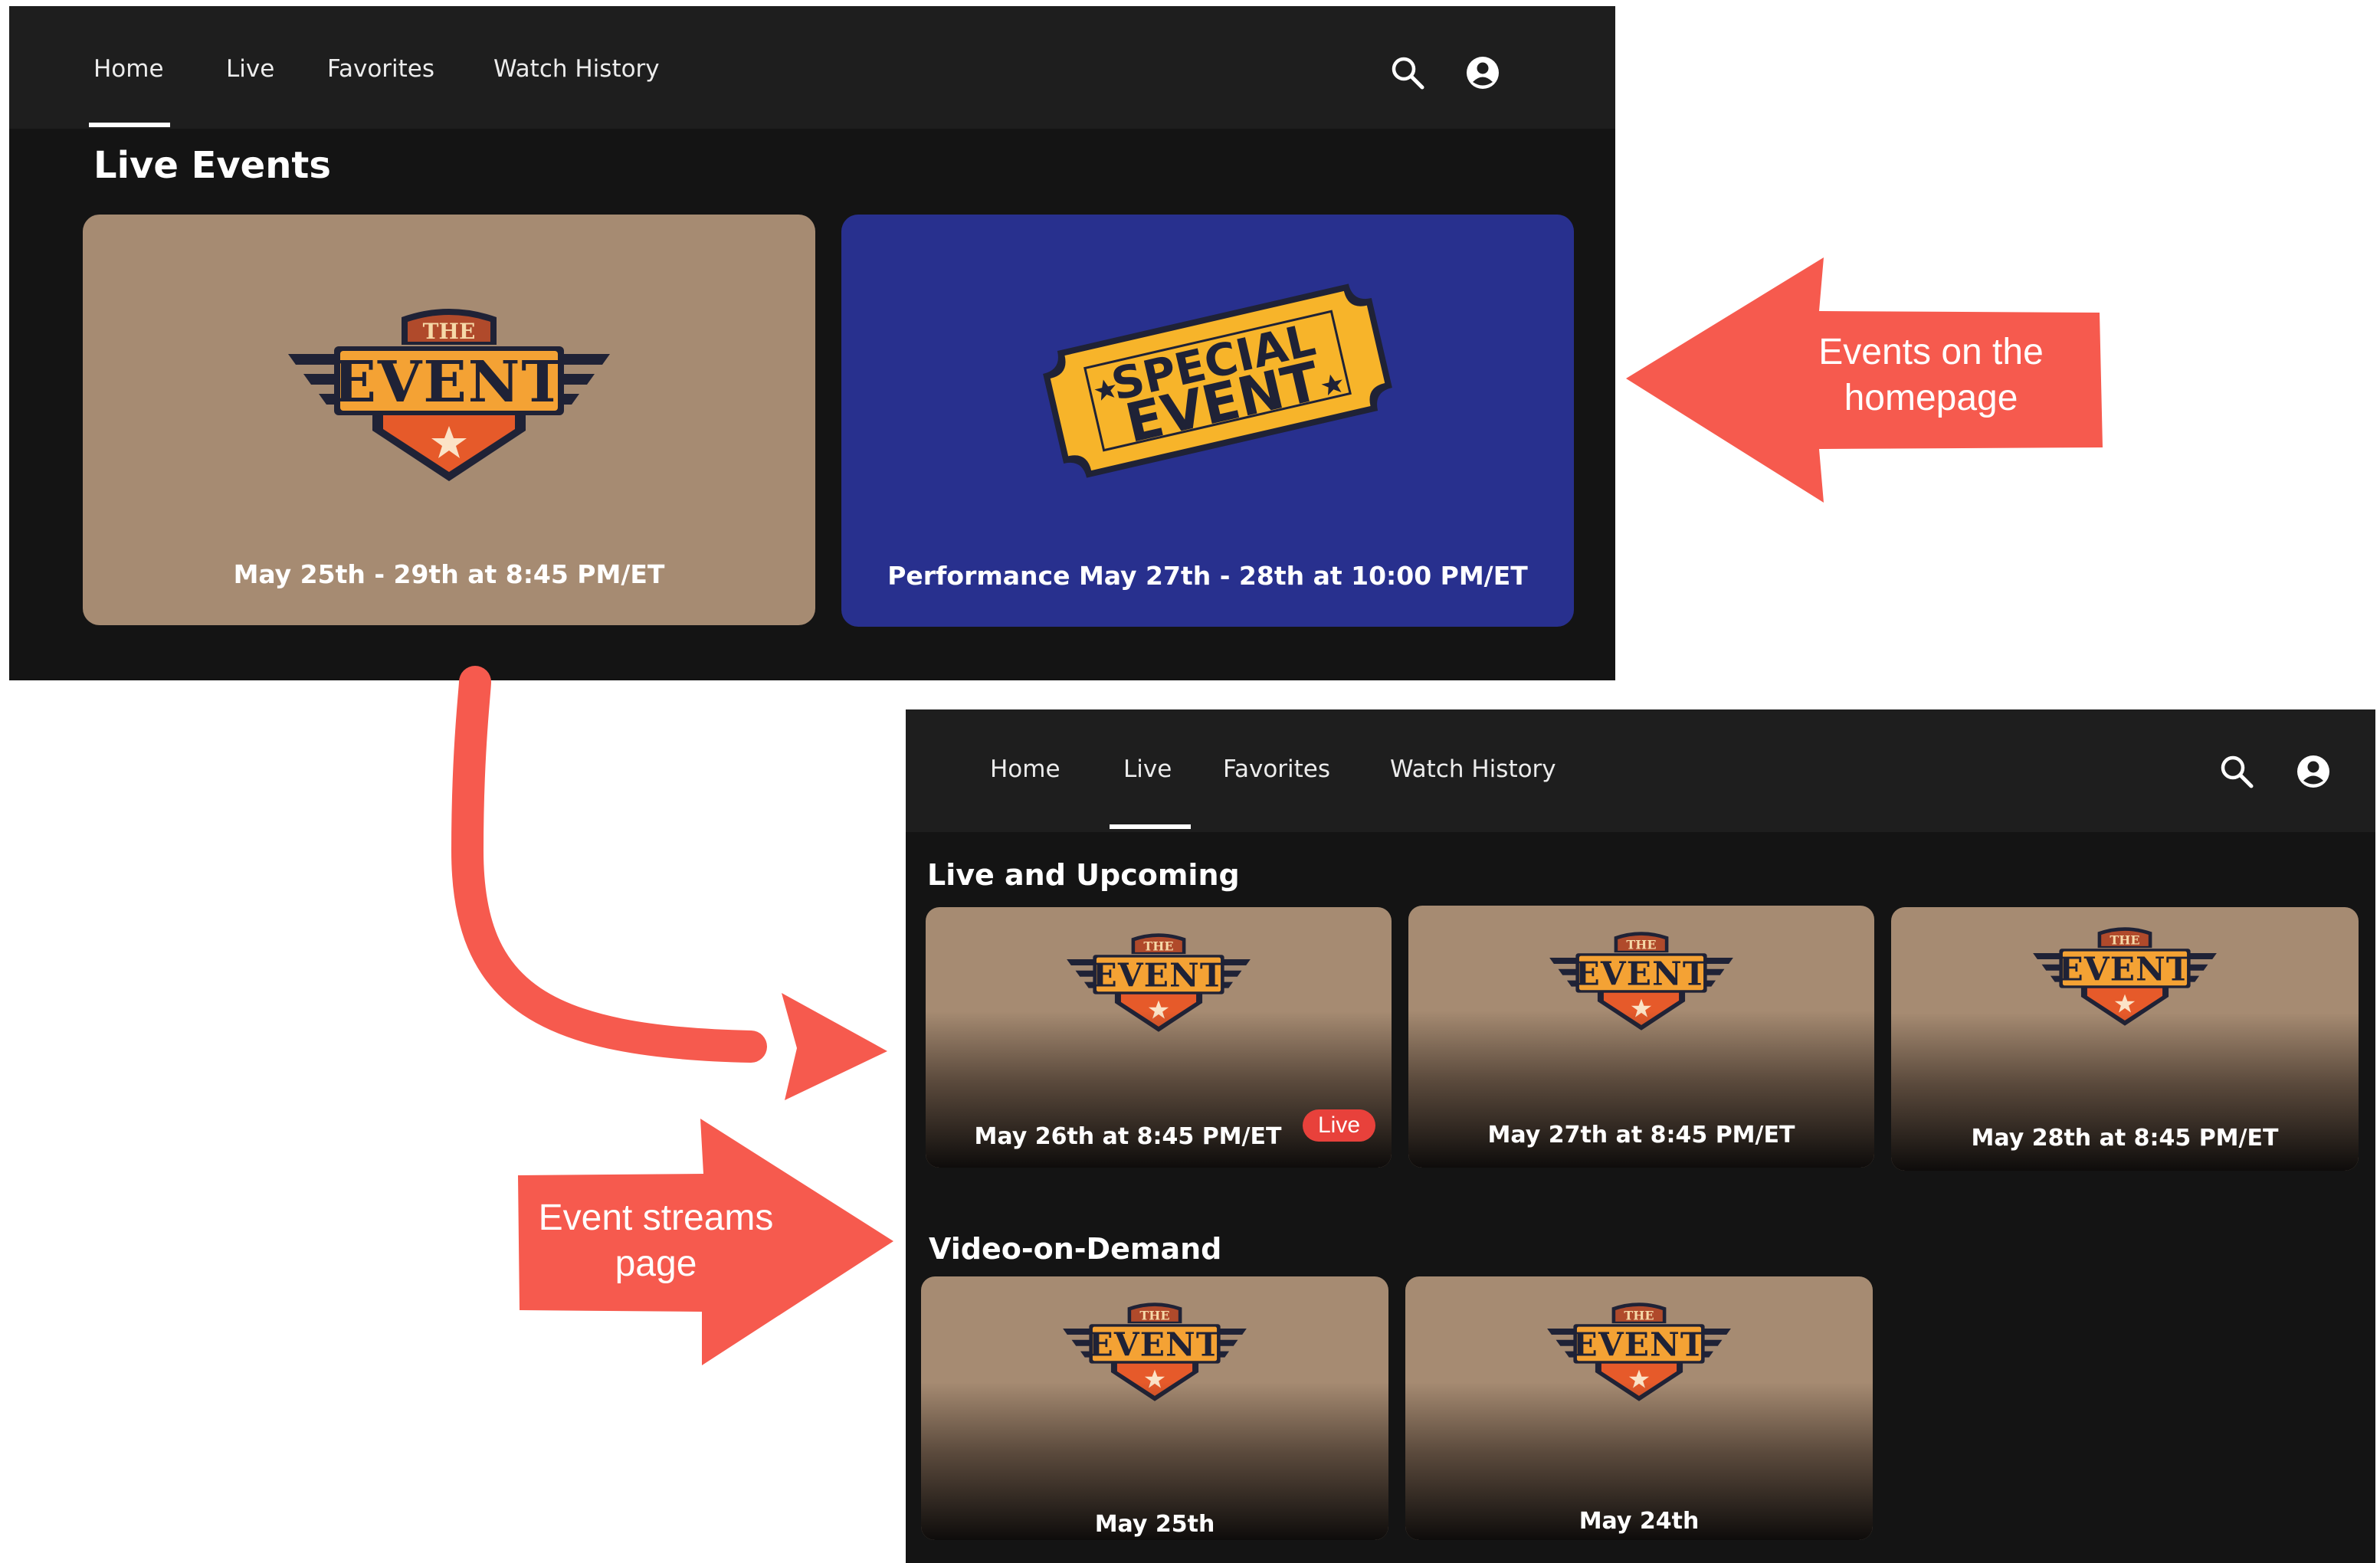  What do you see at coordinates (1154, 1408) in the screenshot?
I see `vod-tile: May 25th` at bounding box center [1154, 1408].